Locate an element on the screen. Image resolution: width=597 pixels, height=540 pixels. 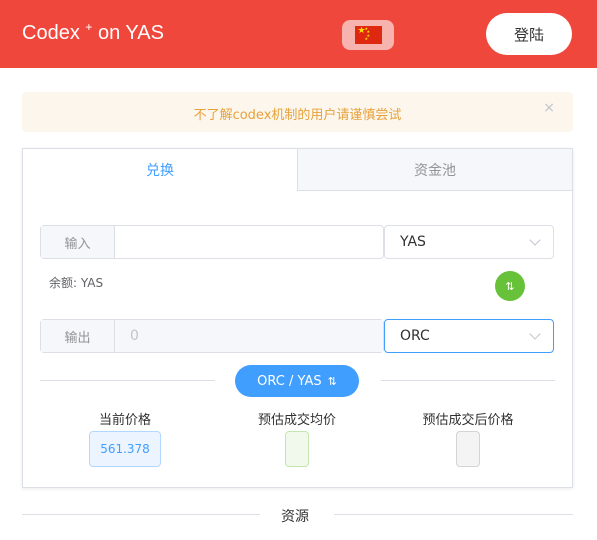
resource-section-title: 资源 is located at coordinates (295, 517).